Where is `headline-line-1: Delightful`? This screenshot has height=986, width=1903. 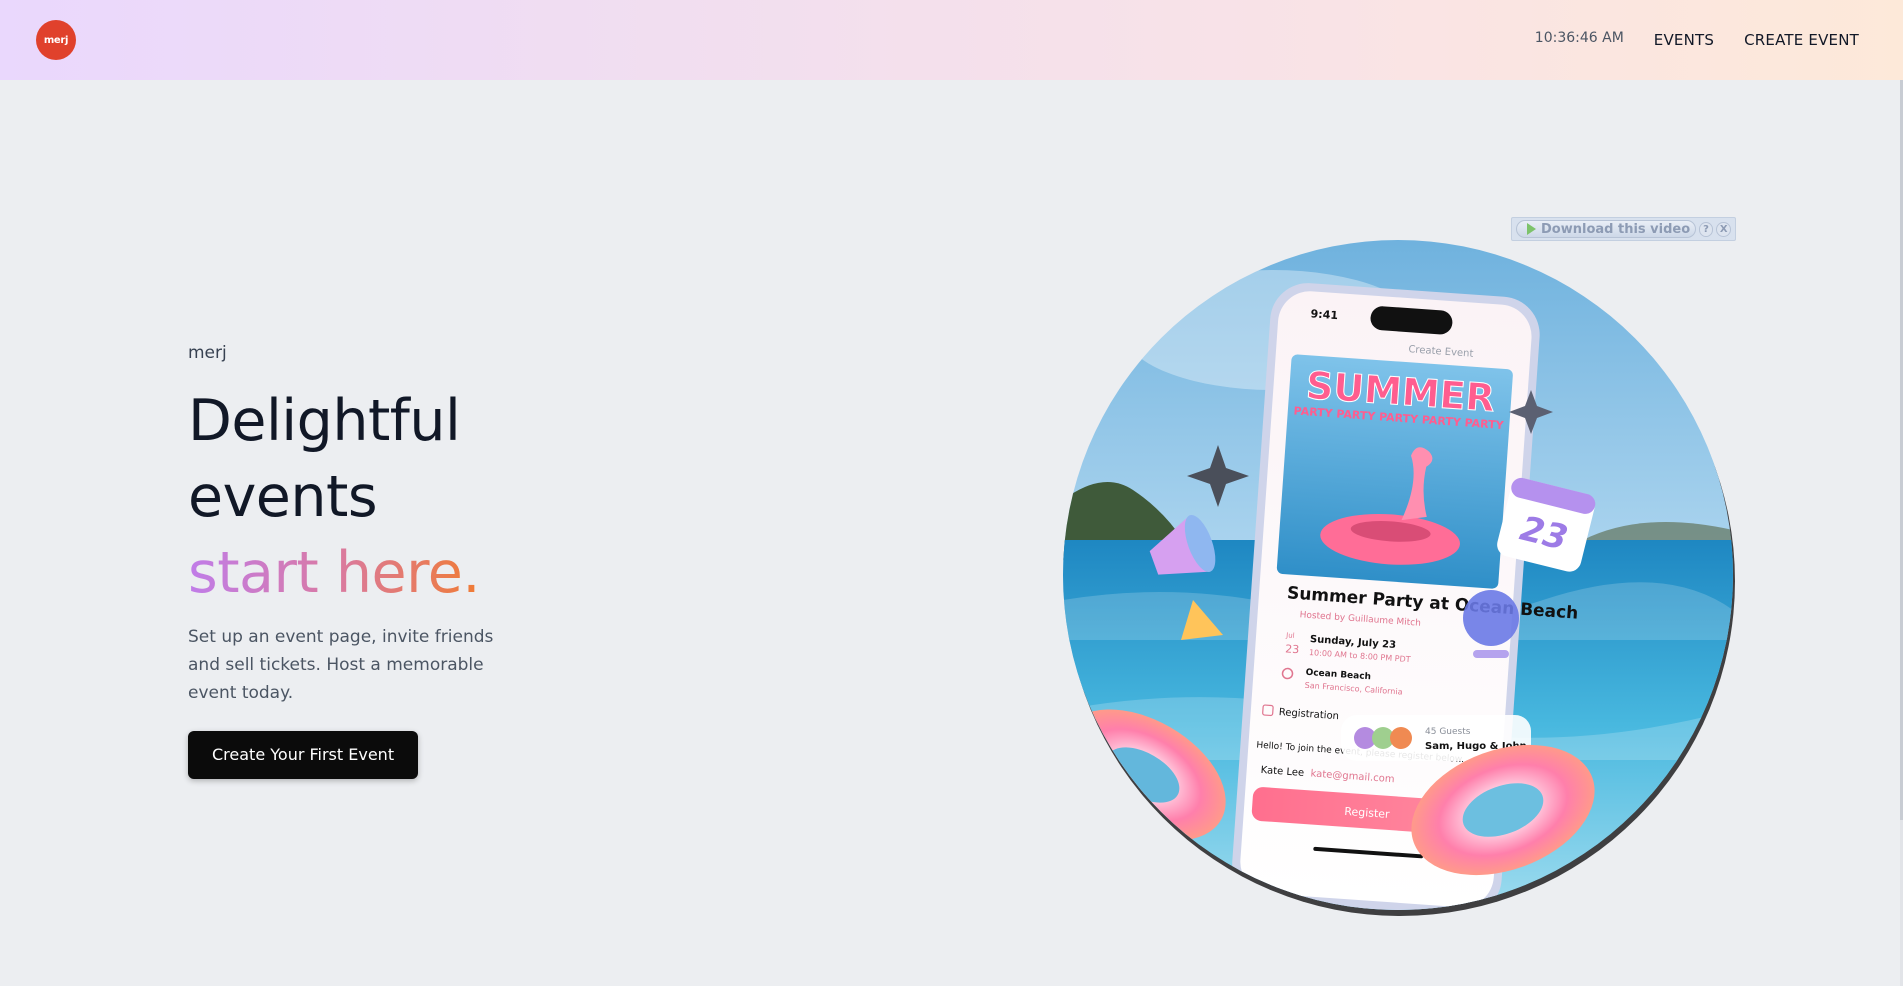
headline-line-1: Delightful is located at coordinates (324, 421).